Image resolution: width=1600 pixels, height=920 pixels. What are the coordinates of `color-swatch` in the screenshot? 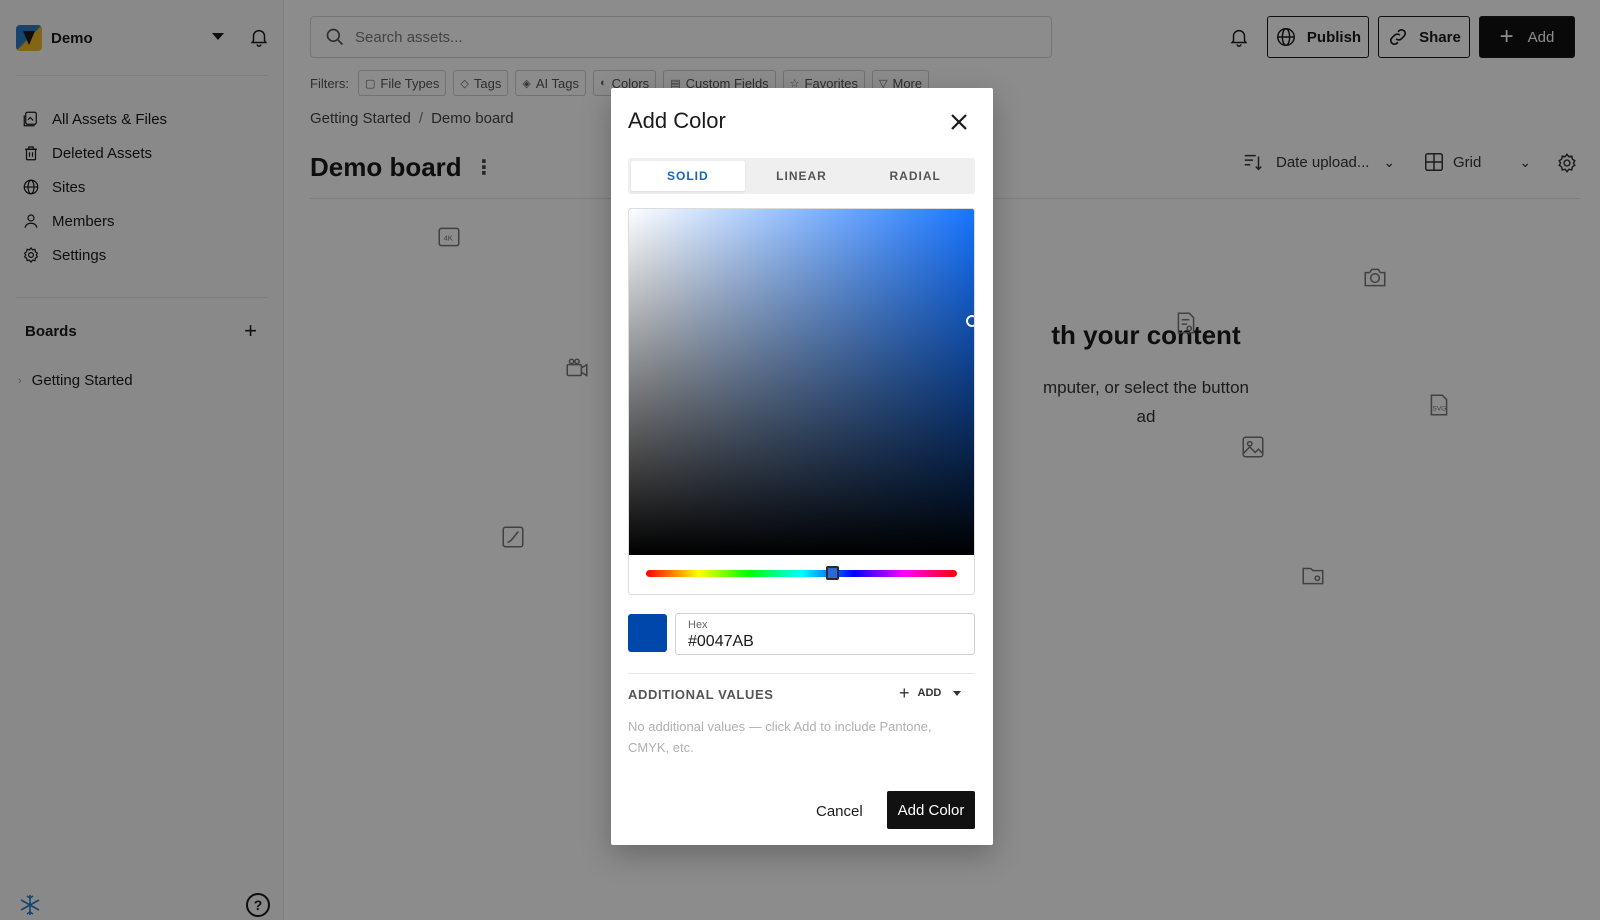 It's located at (647, 633).